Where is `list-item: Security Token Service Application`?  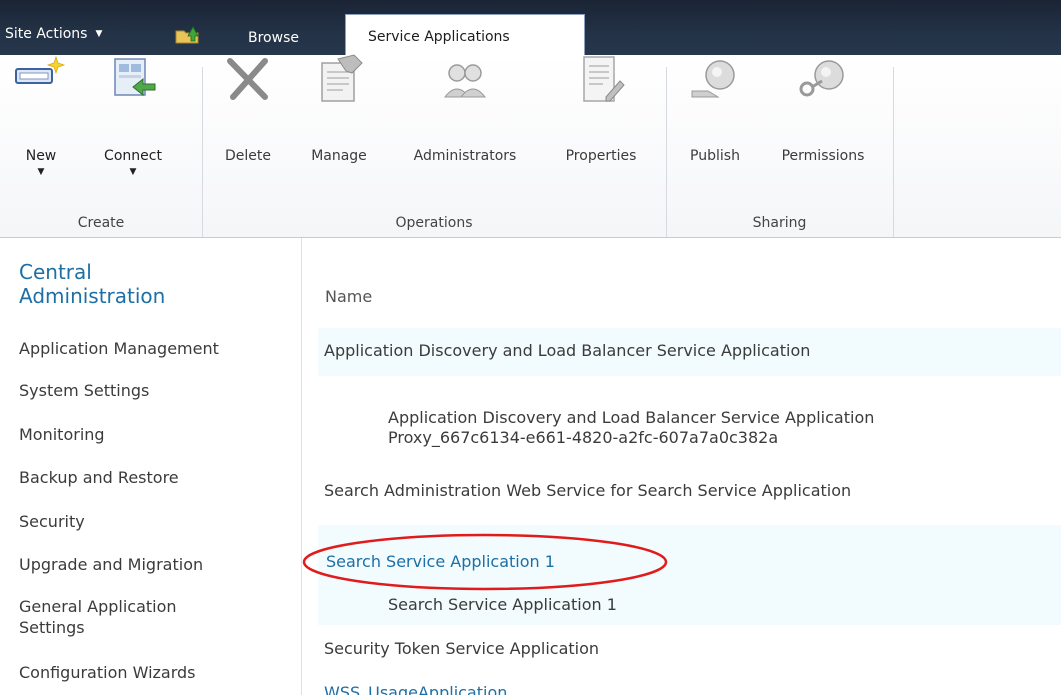 list-item: Security Token Service Application is located at coordinates (689, 651).